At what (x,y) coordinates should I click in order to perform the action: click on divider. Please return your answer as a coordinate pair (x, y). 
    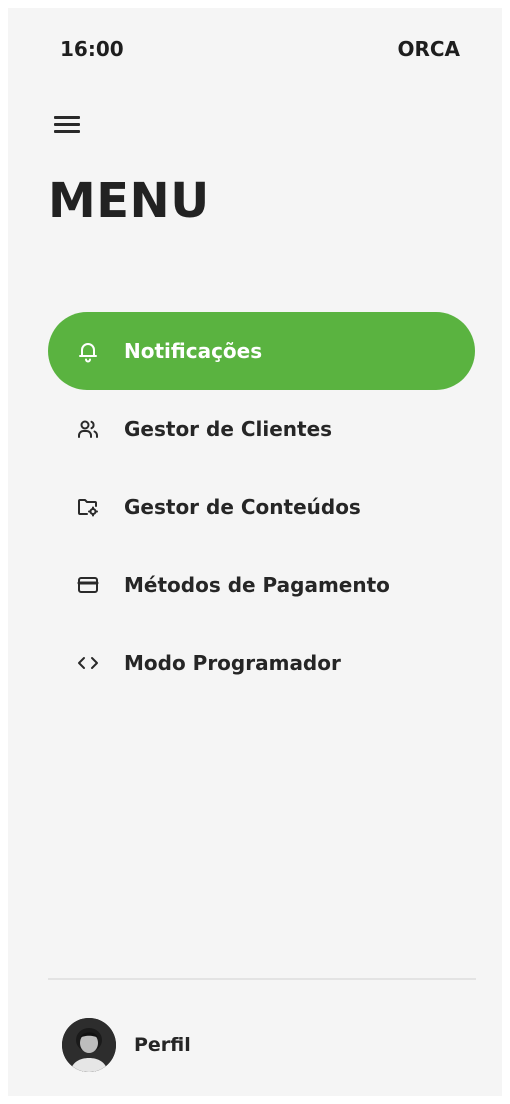
    Looking at the image, I should click on (262, 979).